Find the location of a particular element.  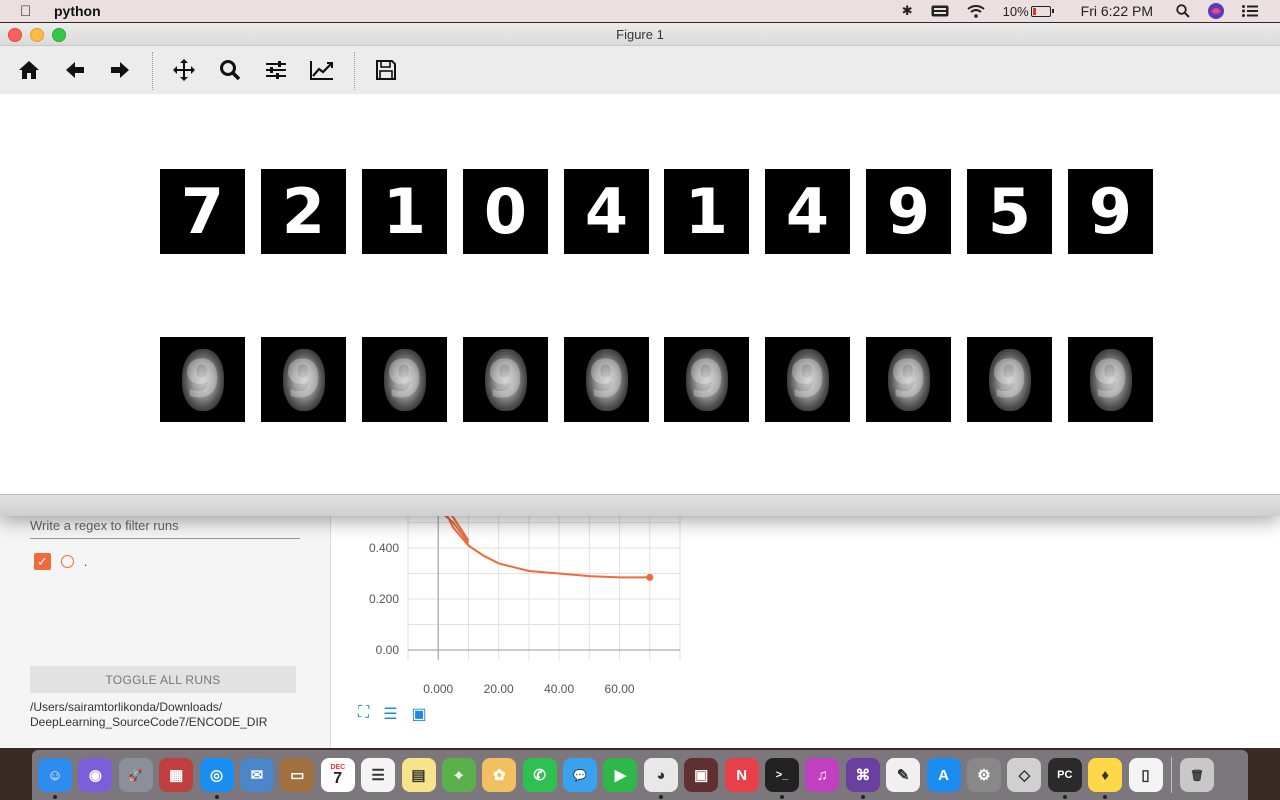

dock-notes-icon: ▤ is located at coordinates (418, 775).